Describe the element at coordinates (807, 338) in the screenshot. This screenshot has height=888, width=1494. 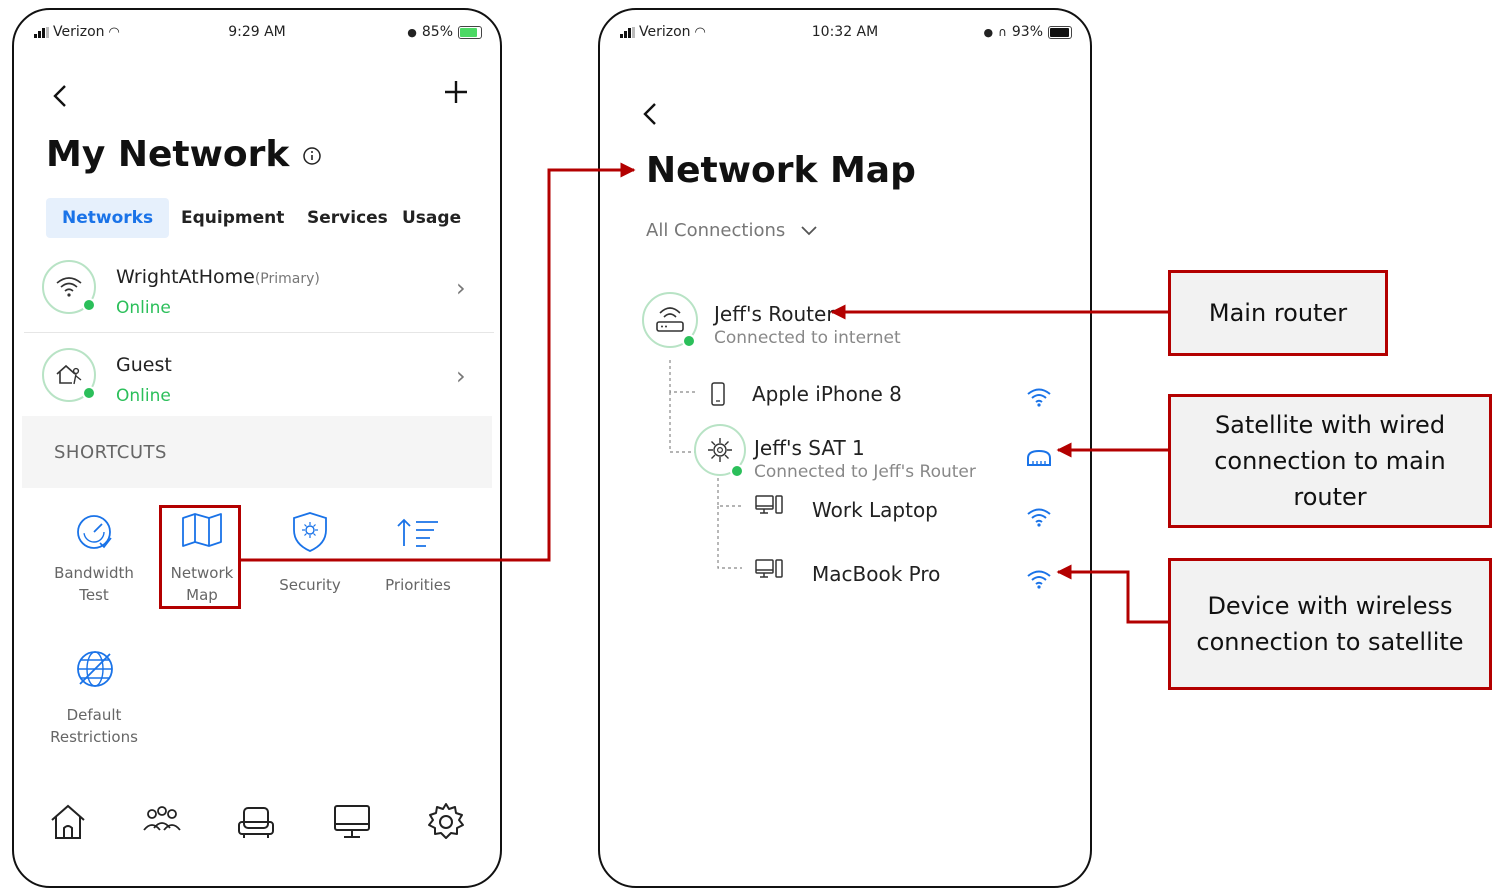
I see `router-status: Connected to internet` at that location.